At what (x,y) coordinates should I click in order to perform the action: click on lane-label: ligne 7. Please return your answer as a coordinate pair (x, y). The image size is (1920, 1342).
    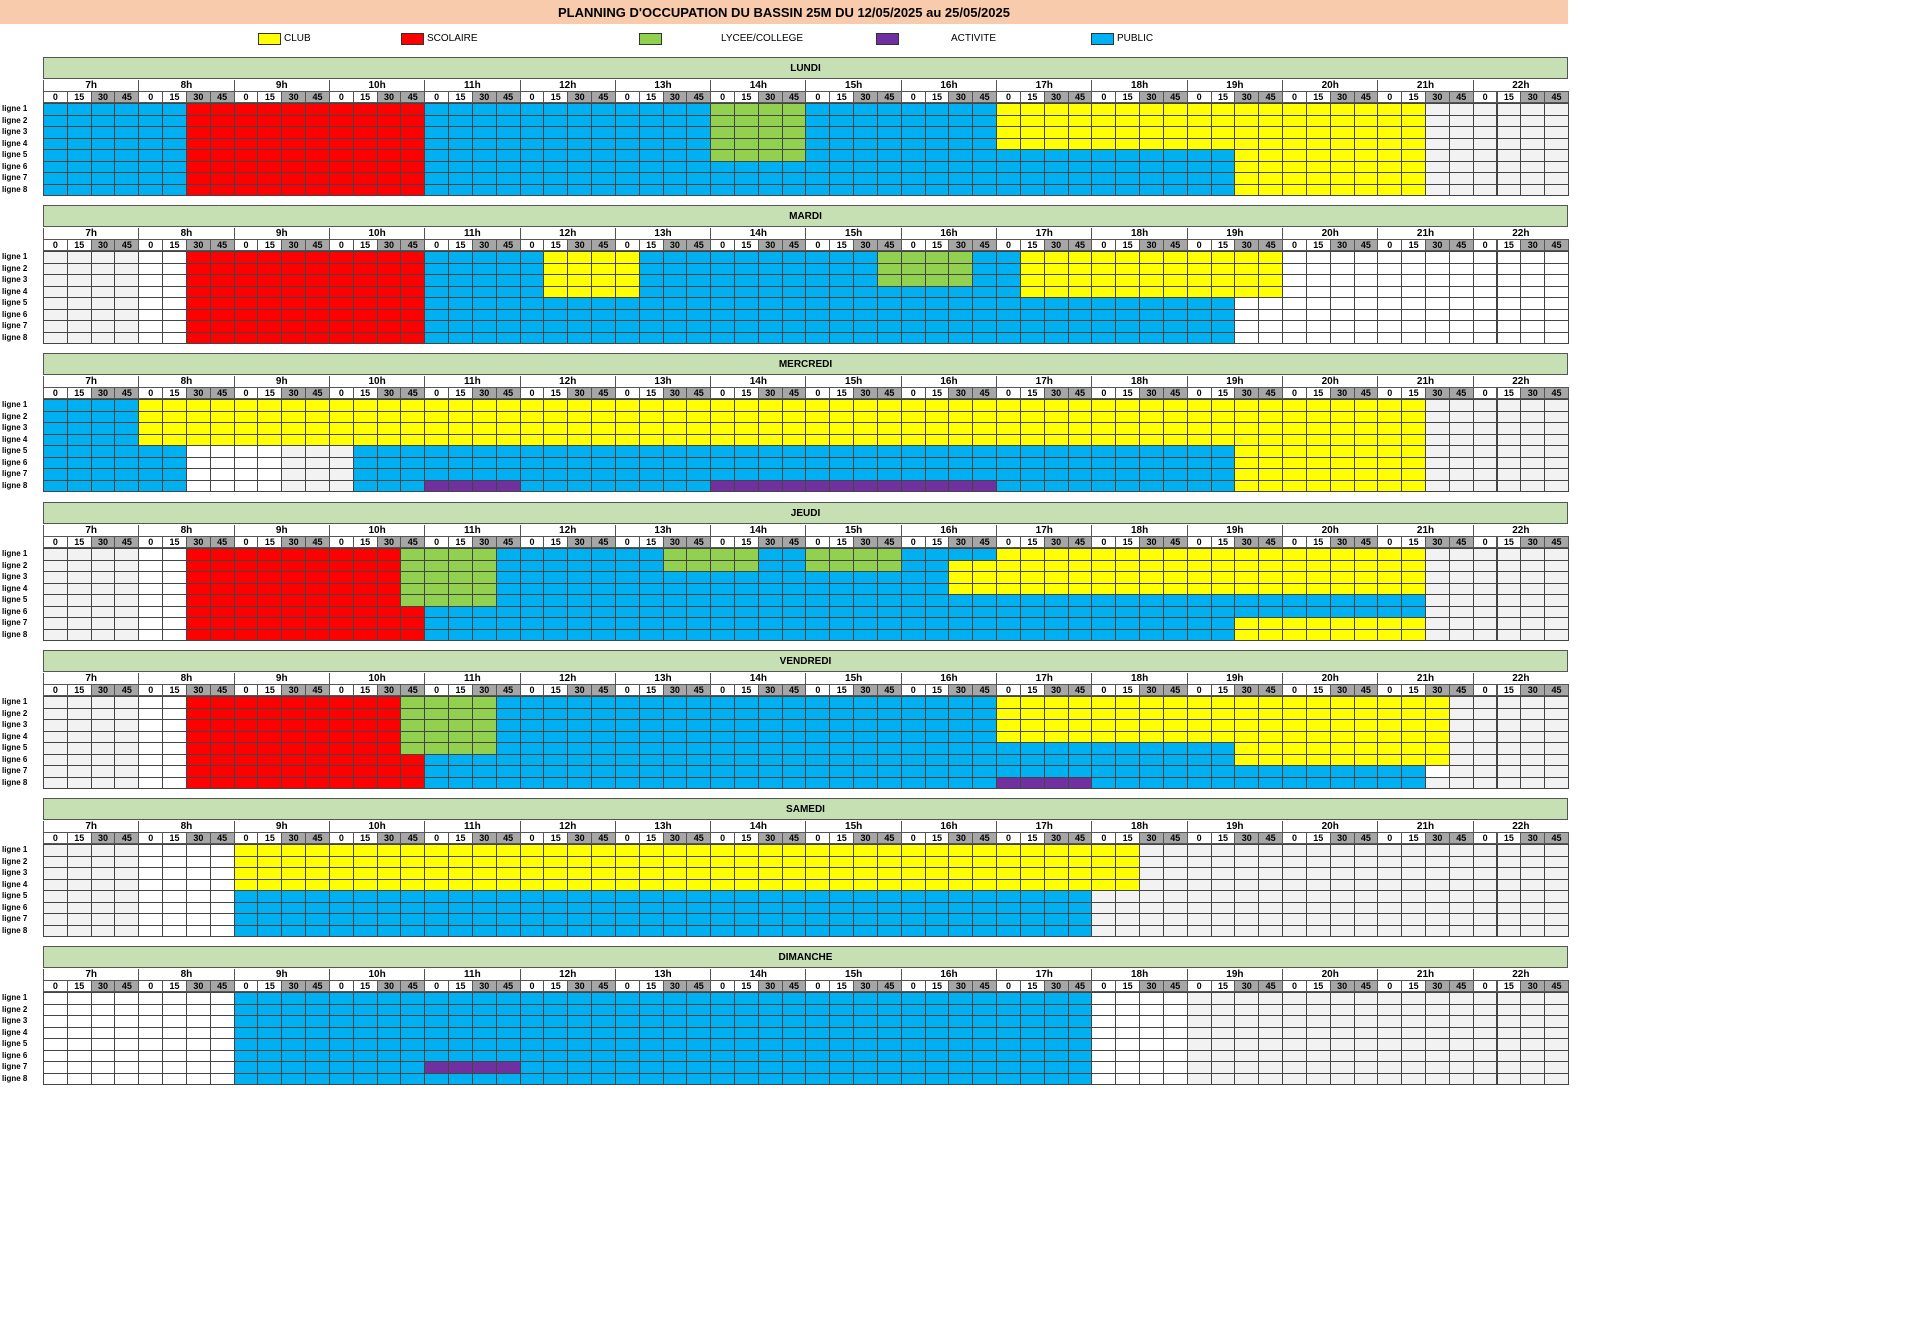
    Looking at the image, I should click on (15, 325).